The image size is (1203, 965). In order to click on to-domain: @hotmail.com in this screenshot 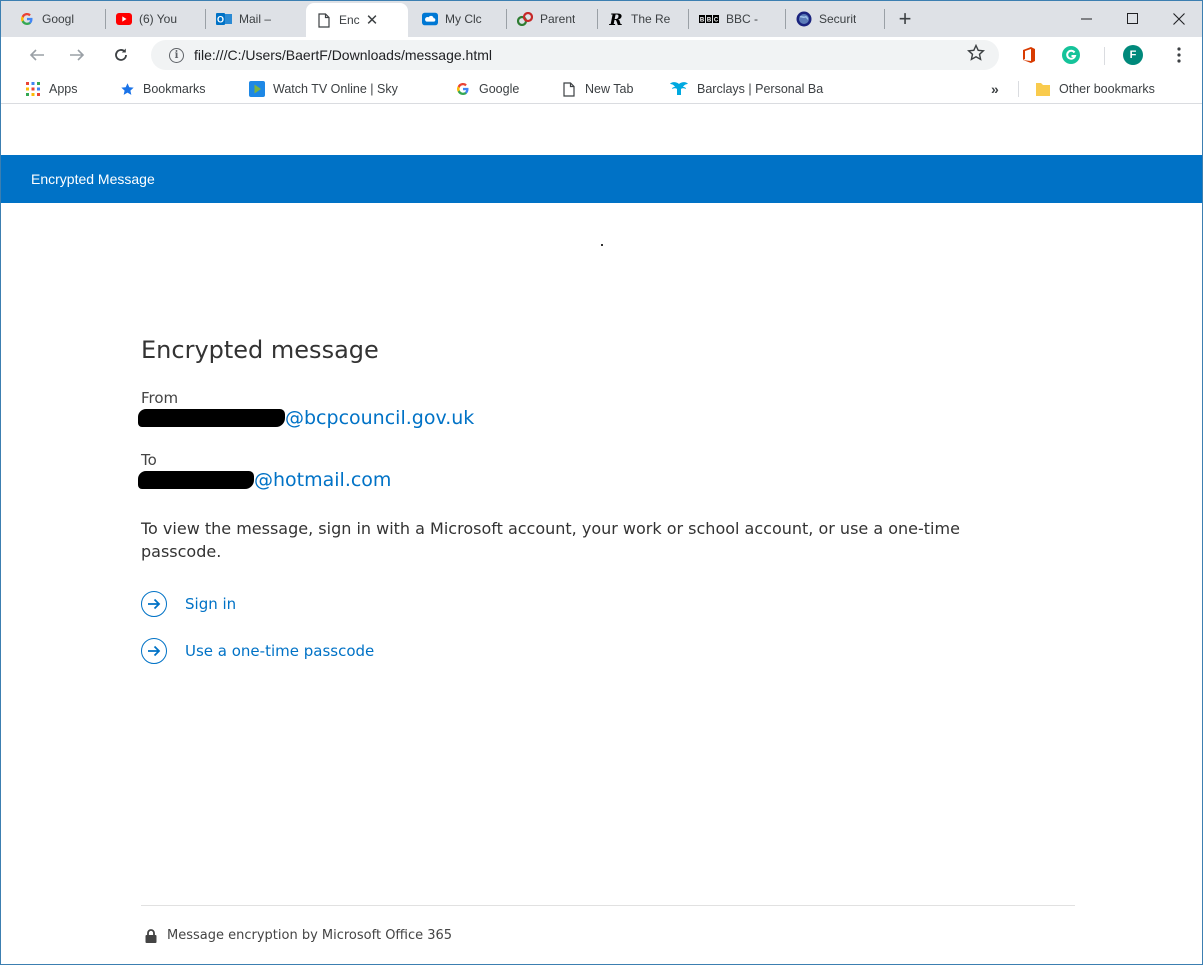, I will do `click(323, 480)`.